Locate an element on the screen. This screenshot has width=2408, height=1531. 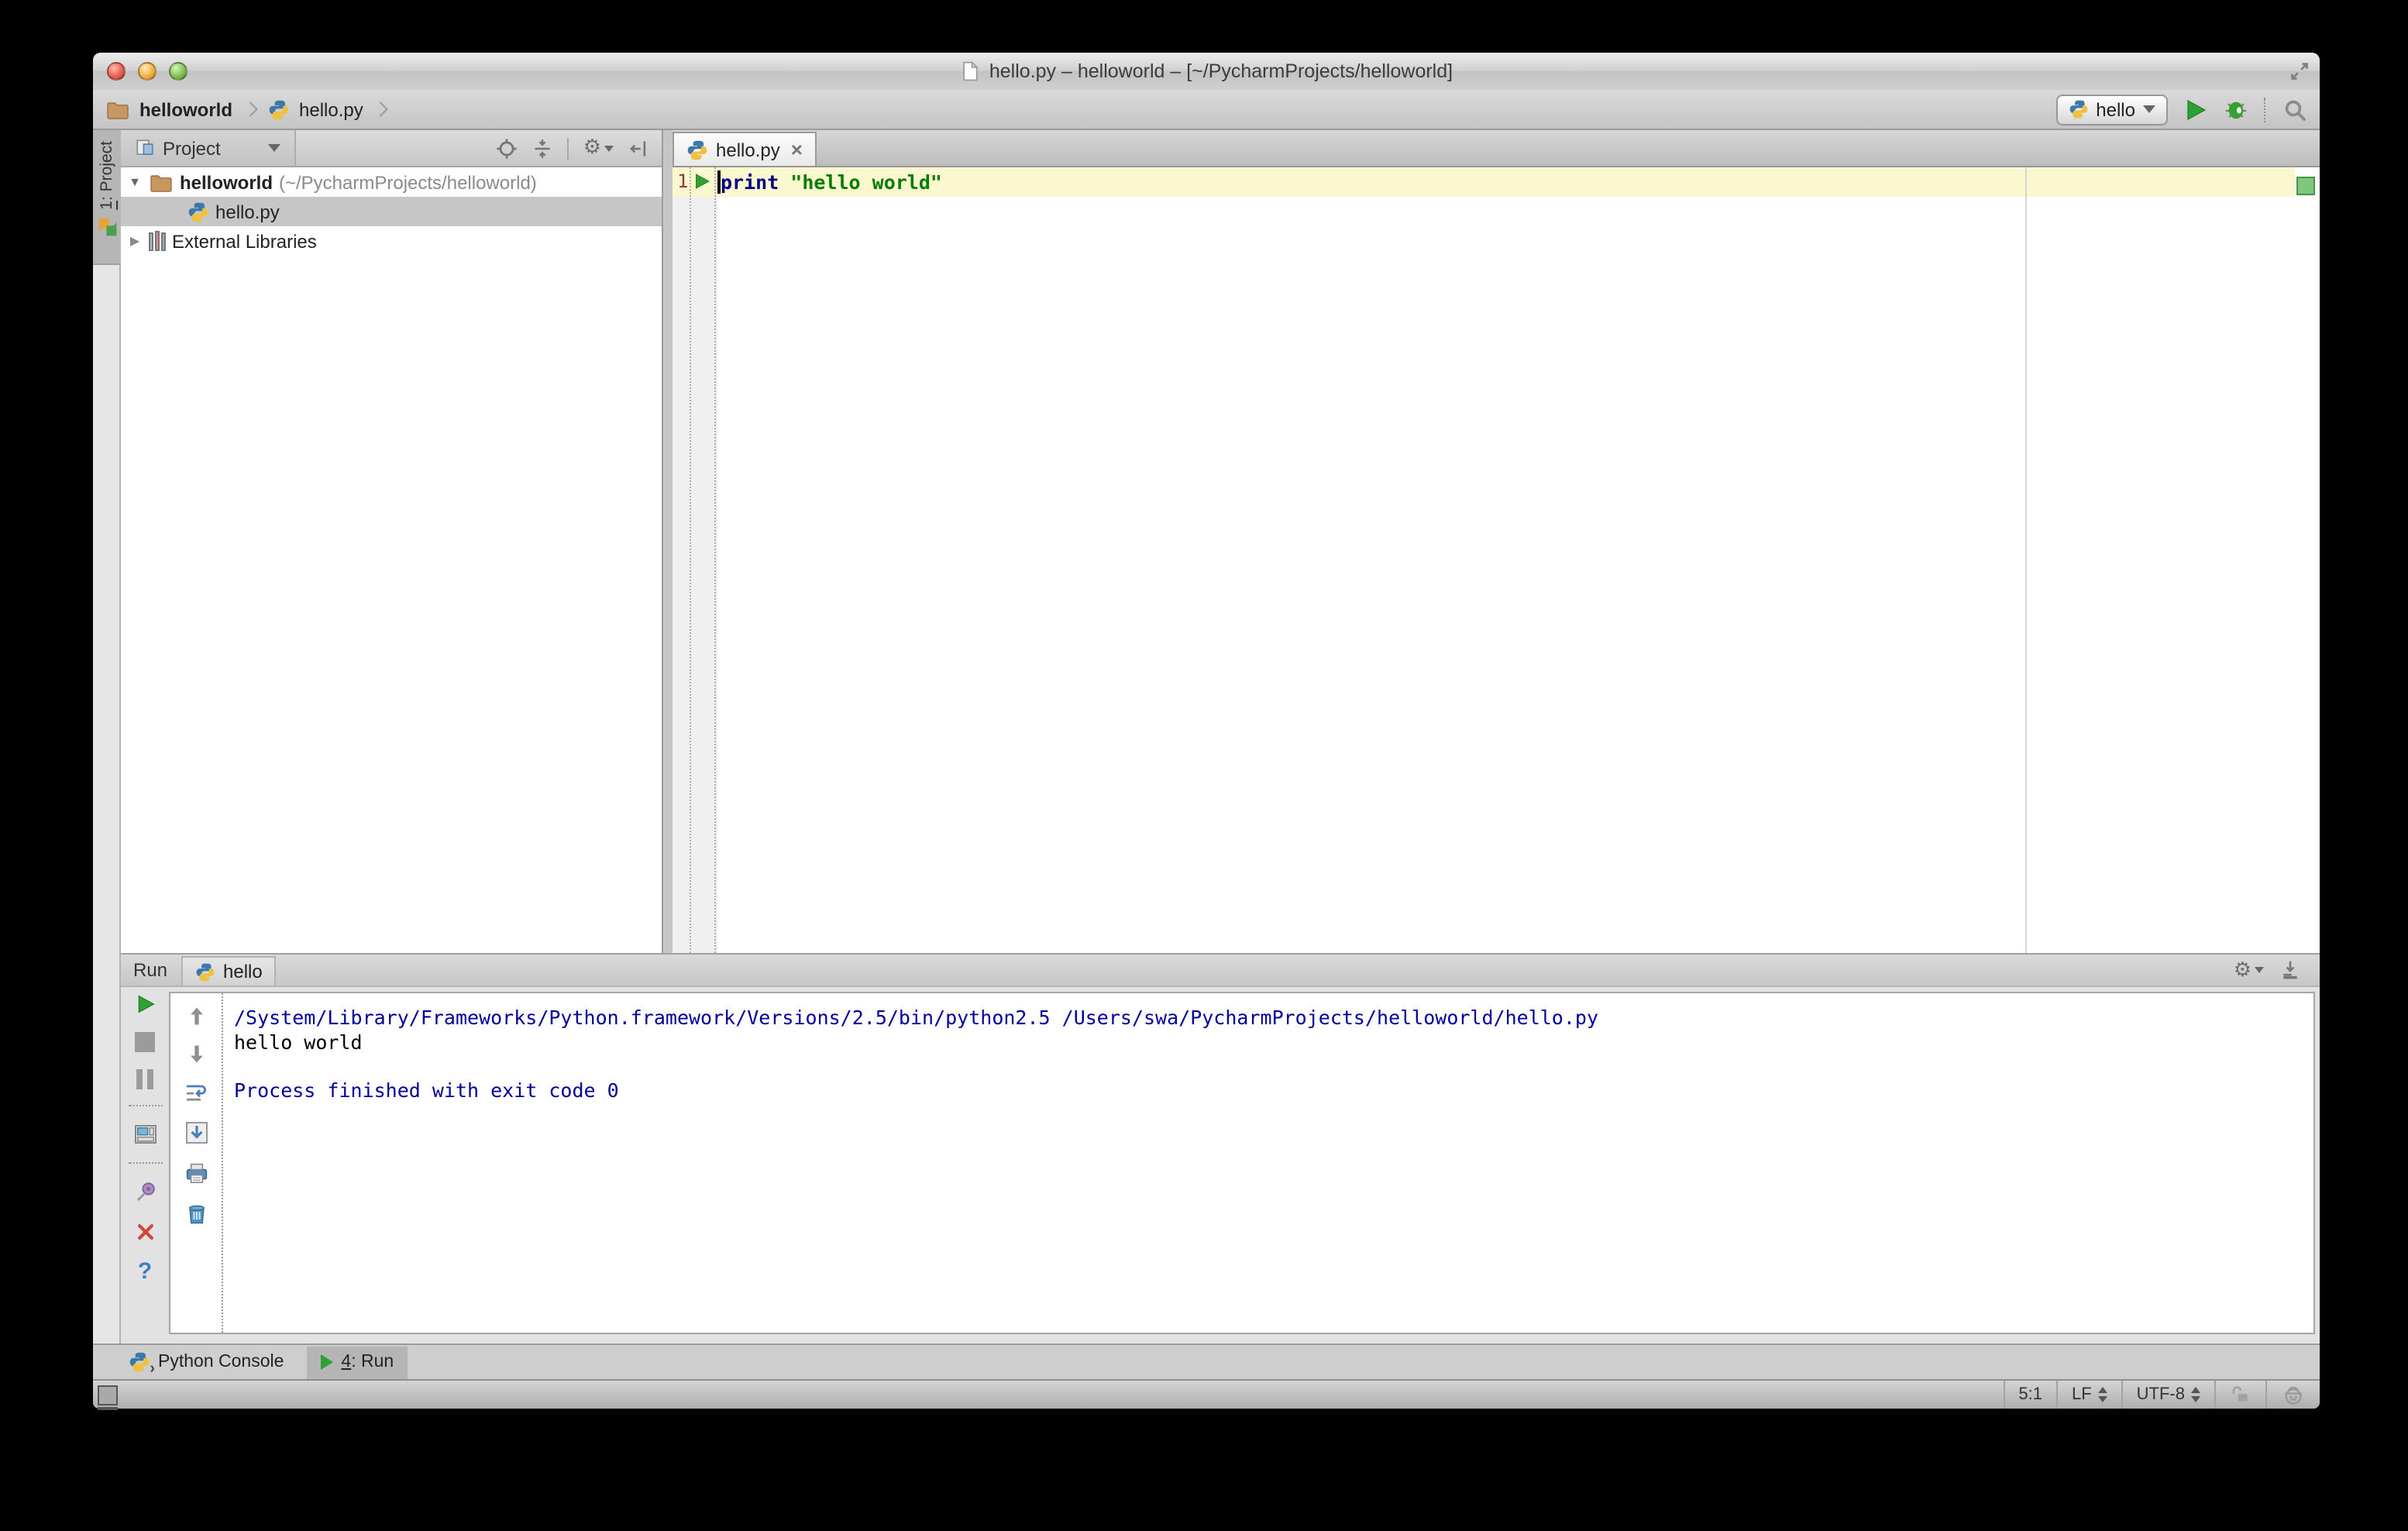
run-left-toolbar: ? is located at coordinates (145, 1138).